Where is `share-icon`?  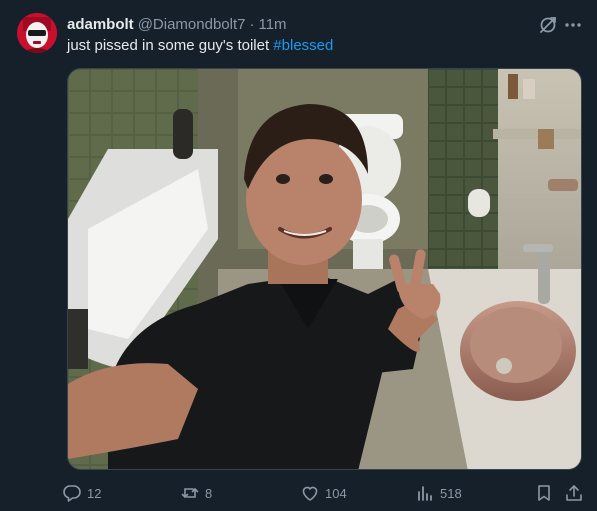 share-icon is located at coordinates (574, 493).